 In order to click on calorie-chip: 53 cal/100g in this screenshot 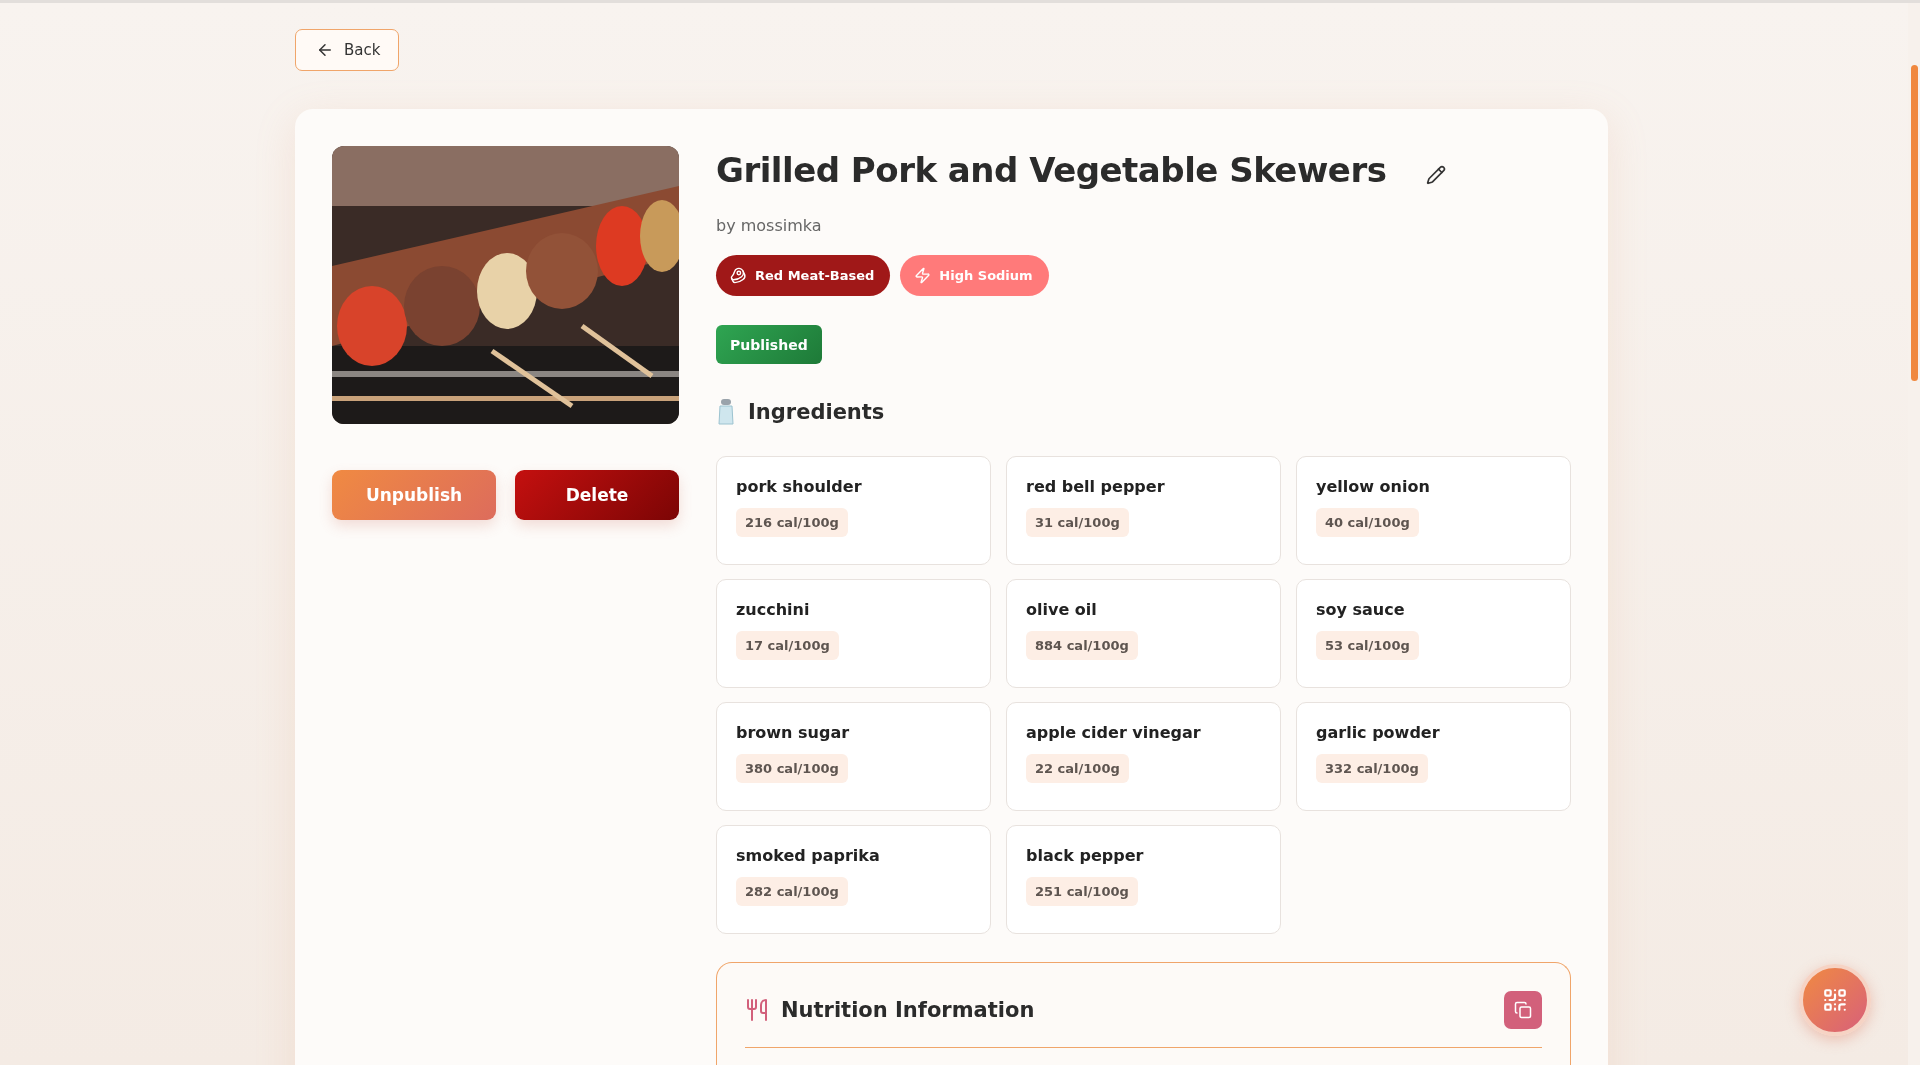, I will do `click(1367, 645)`.